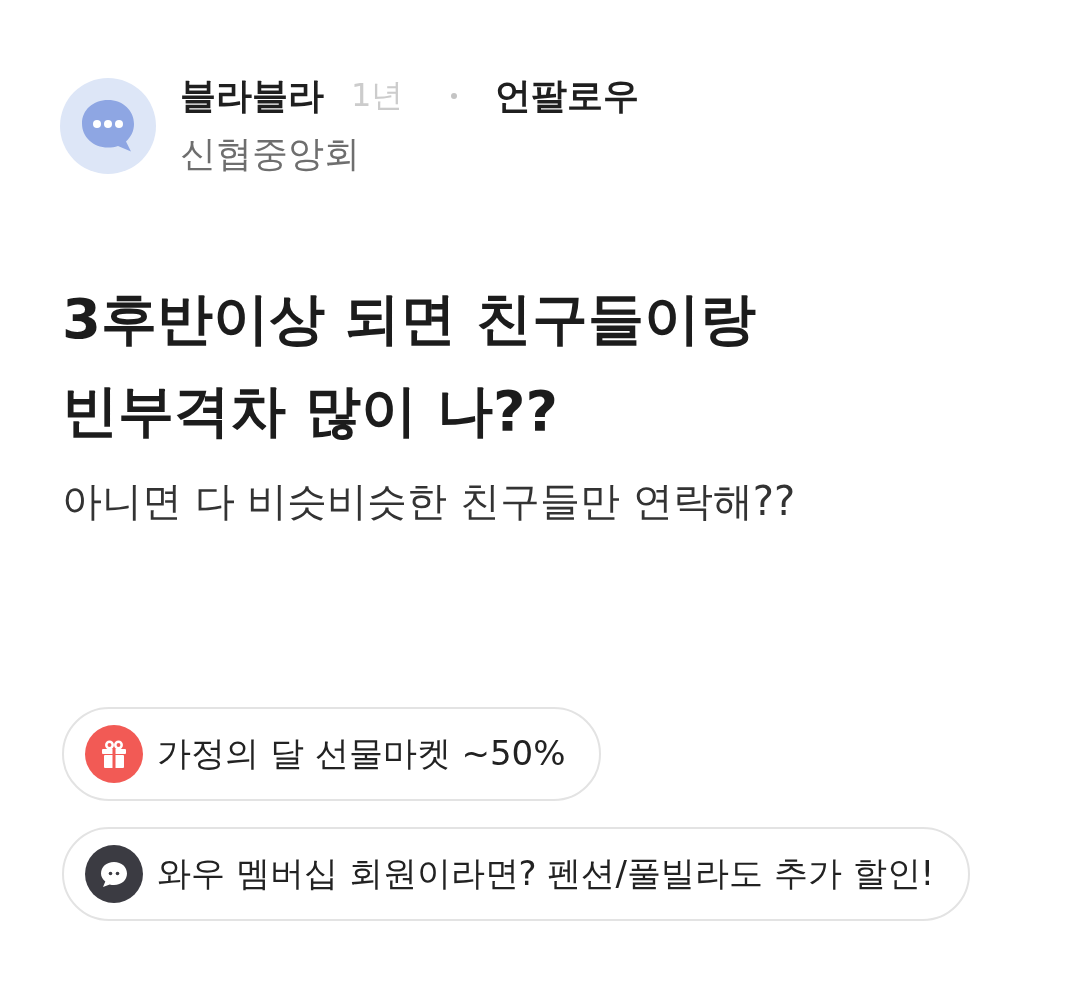 The image size is (1080, 983). Describe the element at coordinates (332, 754) in the screenshot. I see `promo-button: 가정의 달 선물마켓 ~50%` at that location.